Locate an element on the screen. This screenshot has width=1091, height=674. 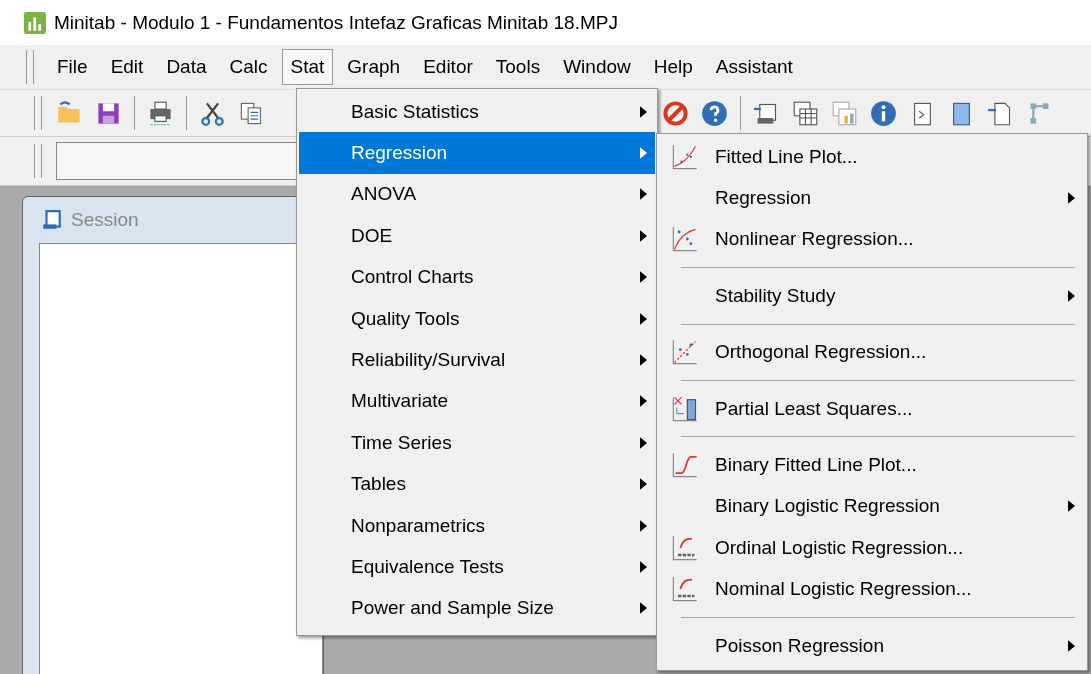
menu-item: Equivalence Tests is located at coordinates (477, 567).